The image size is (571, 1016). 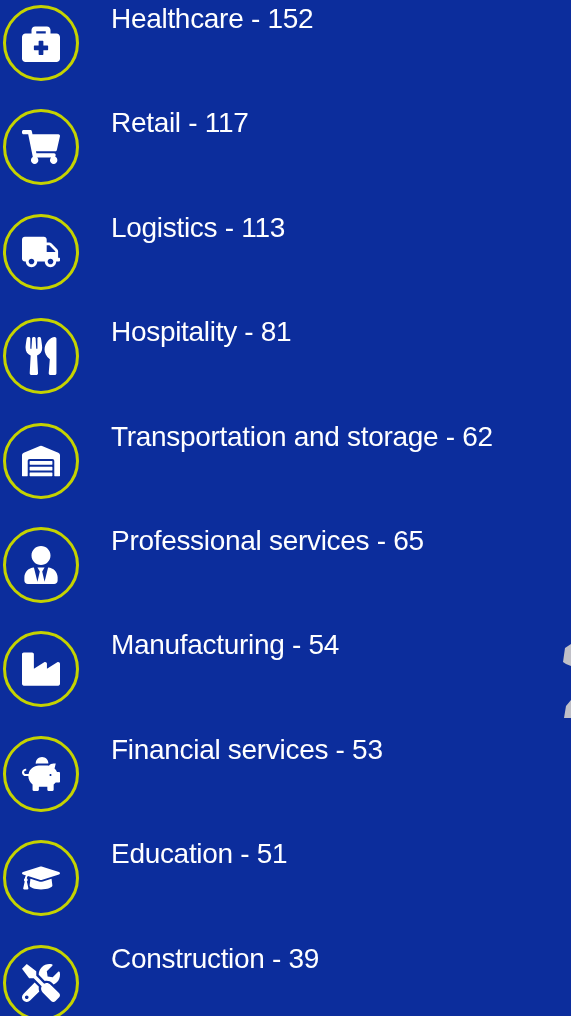 I want to click on sector-label: Professional services - 65, so click(x=267, y=540).